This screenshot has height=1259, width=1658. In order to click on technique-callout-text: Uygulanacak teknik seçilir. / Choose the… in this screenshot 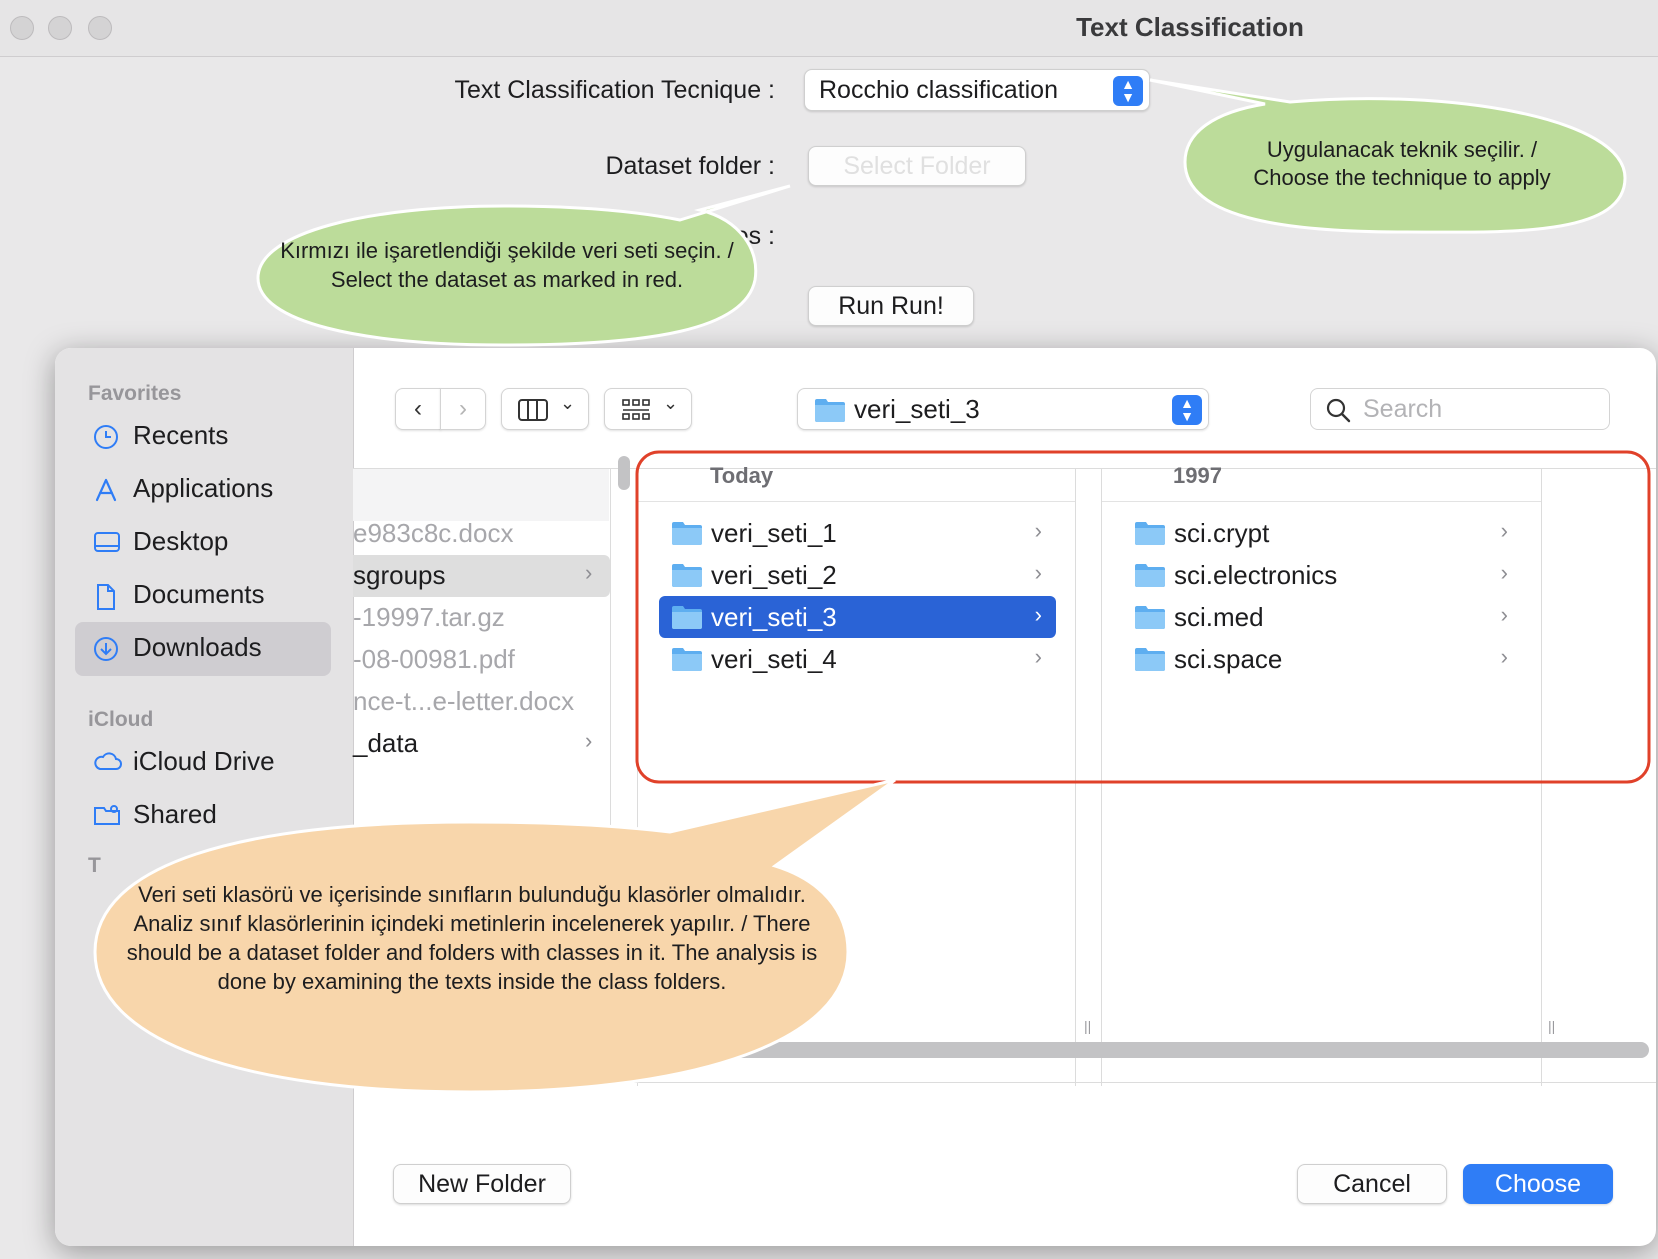, I will do `click(1402, 163)`.